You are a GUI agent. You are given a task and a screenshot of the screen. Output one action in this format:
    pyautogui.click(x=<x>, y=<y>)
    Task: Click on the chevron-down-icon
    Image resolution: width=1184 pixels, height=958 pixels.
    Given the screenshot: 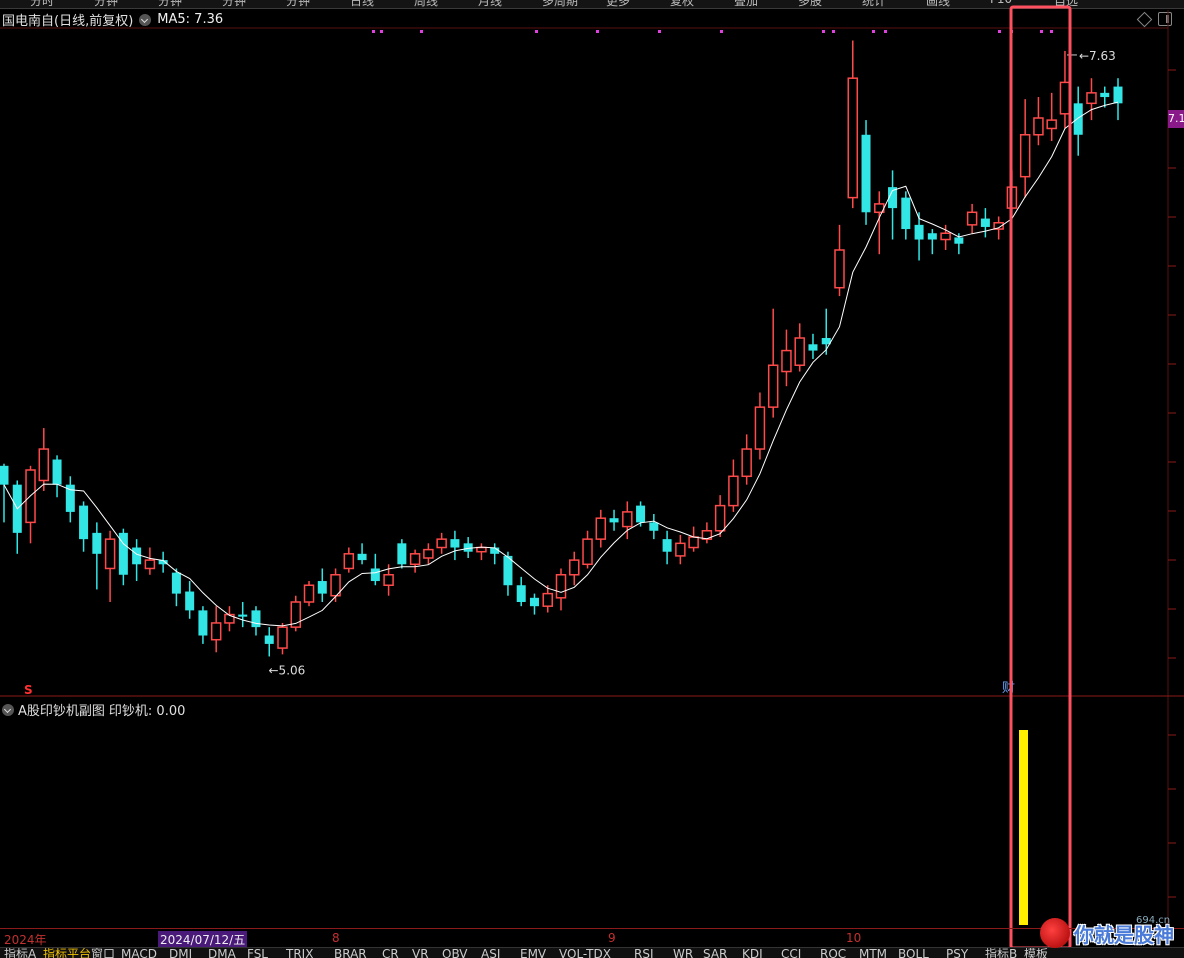 What is the action you would take?
    pyautogui.click(x=8, y=709)
    